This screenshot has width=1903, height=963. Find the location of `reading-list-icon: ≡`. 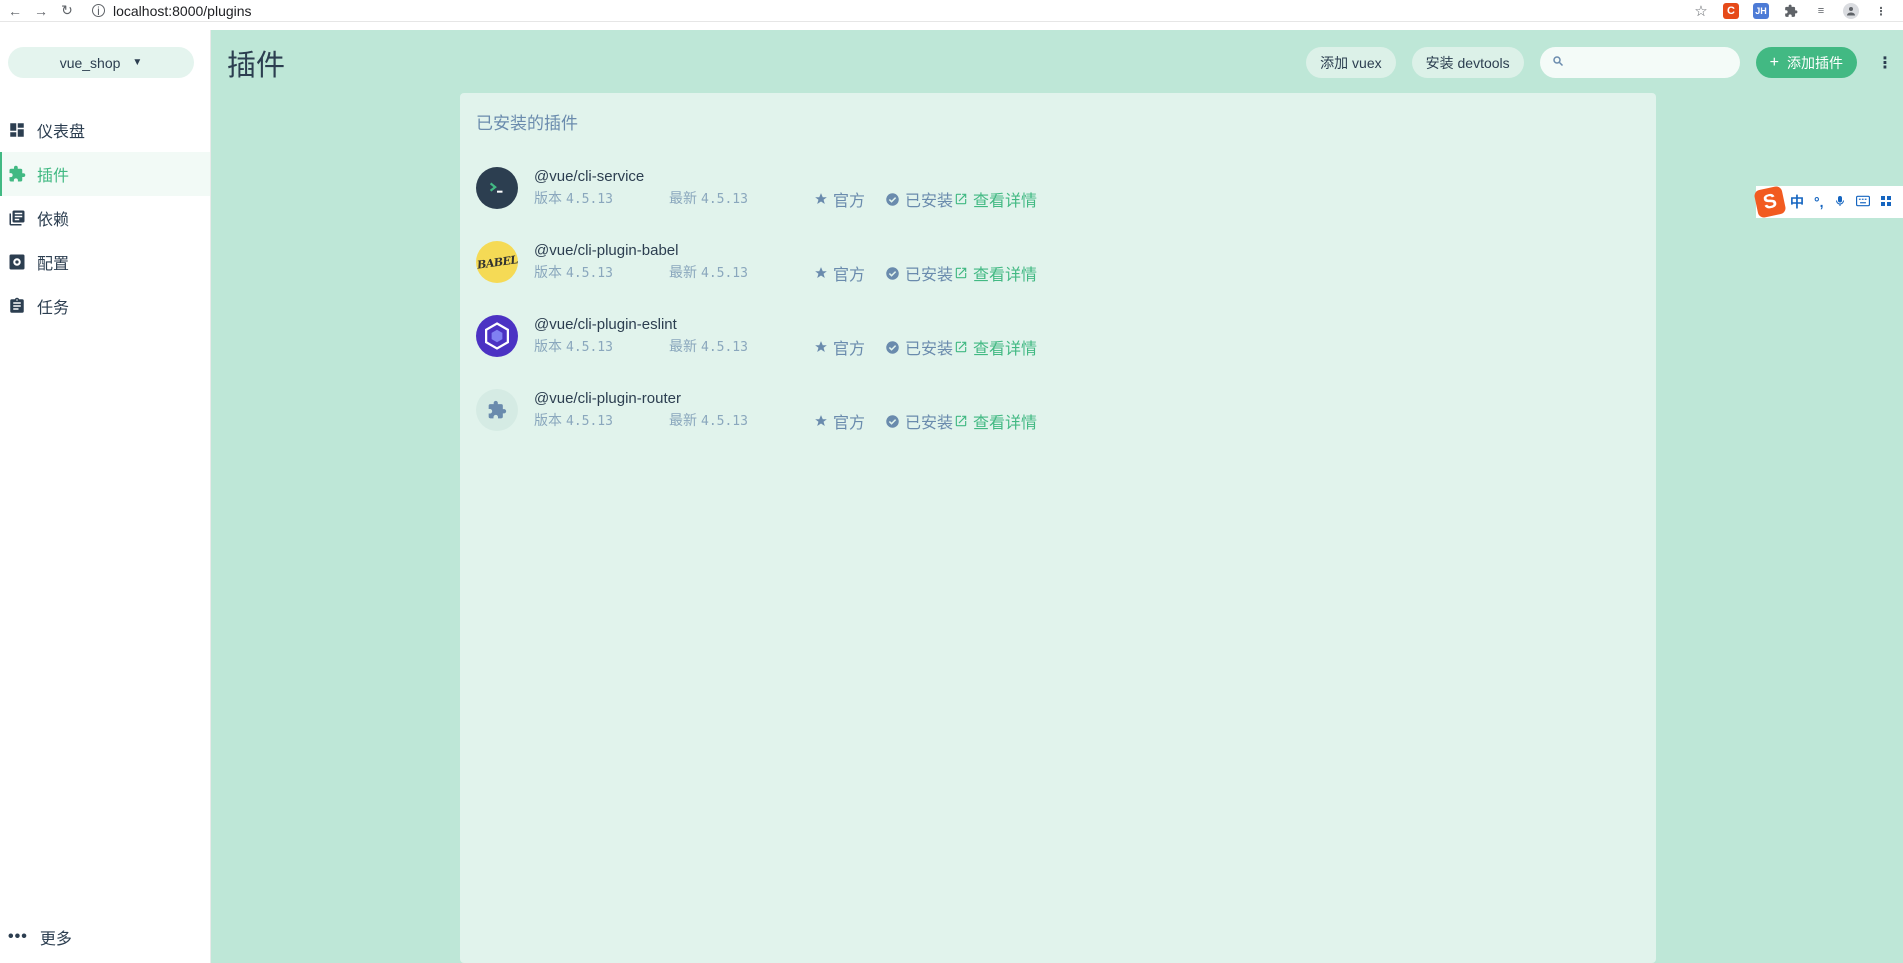

reading-list-icon: ≡ is located at coordinates (1821, 11).